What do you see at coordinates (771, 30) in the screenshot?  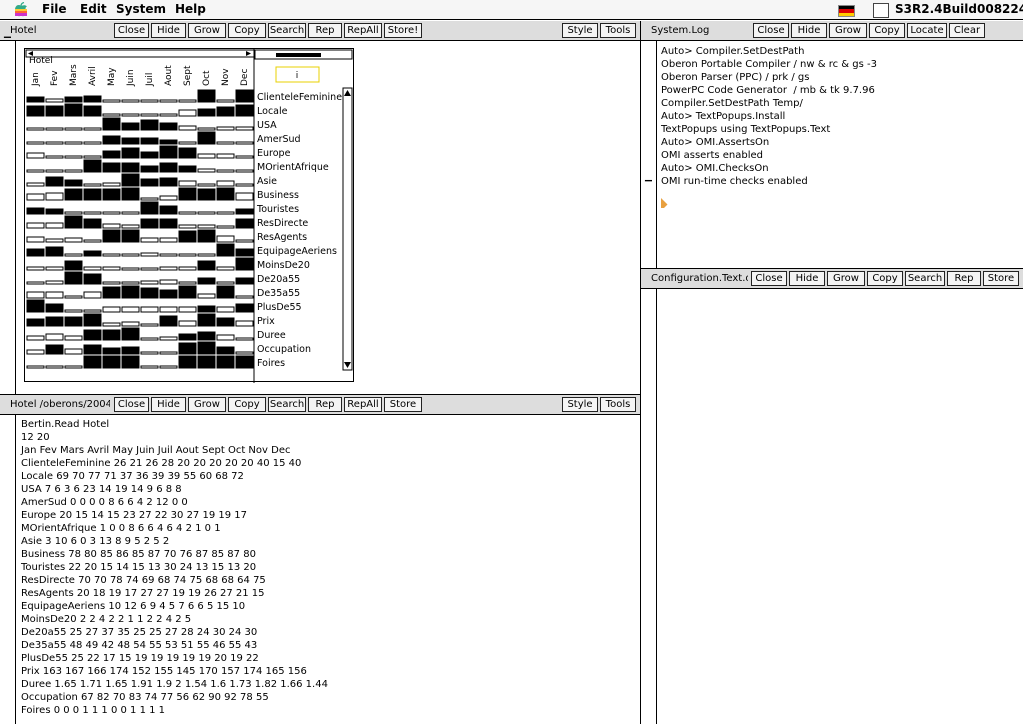 I see `close-button: Close` at bounding box center [771, 30].